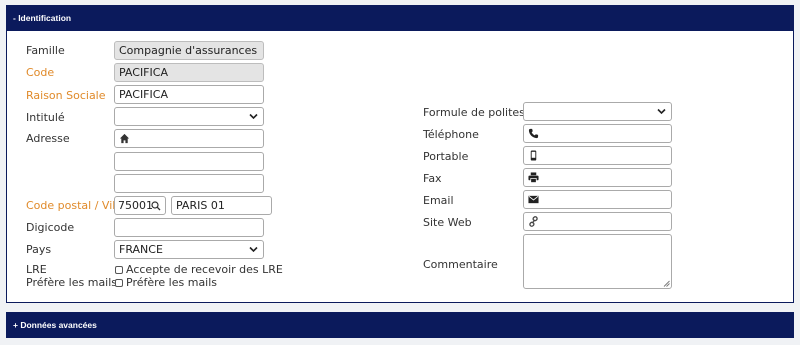  What do you see at coordinates (189, 183) in the screenshot?
I see `adresse-line3-input` at bounding box center [189, 183].